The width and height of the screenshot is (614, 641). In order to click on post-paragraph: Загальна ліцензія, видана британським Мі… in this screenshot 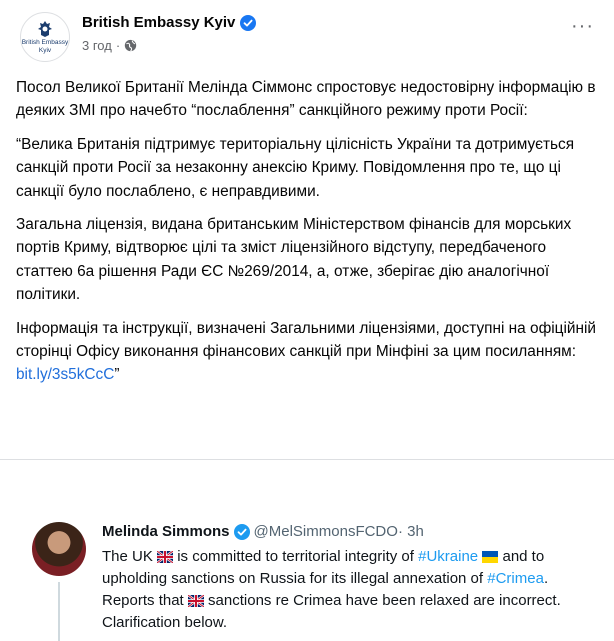, I will do `click(294, 260)`.